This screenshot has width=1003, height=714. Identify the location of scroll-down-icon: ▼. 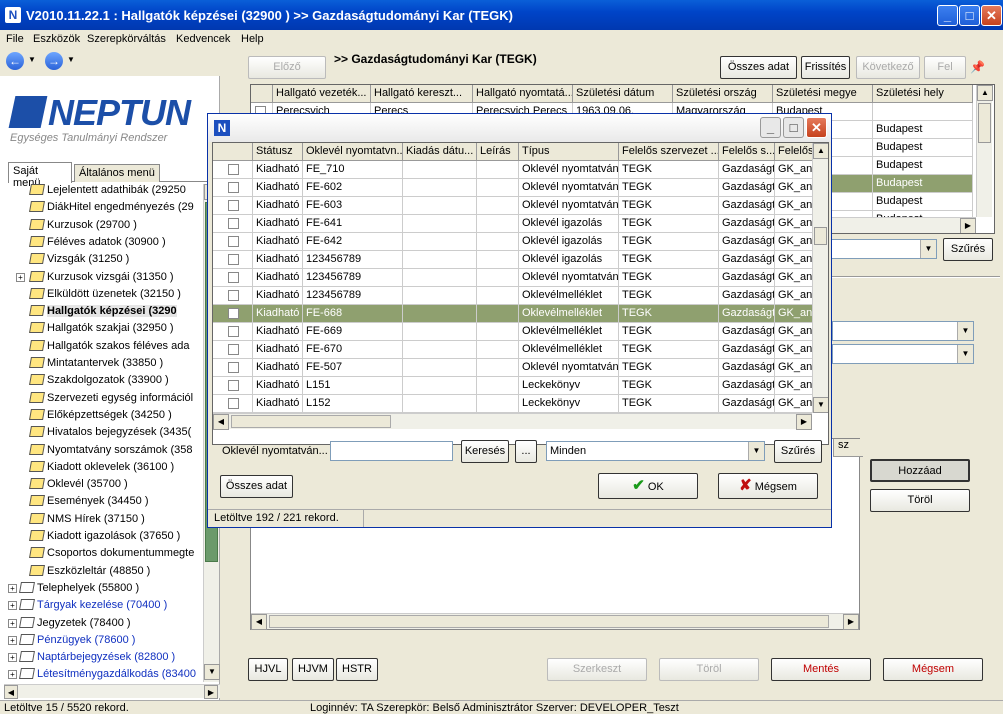
(820, 405).